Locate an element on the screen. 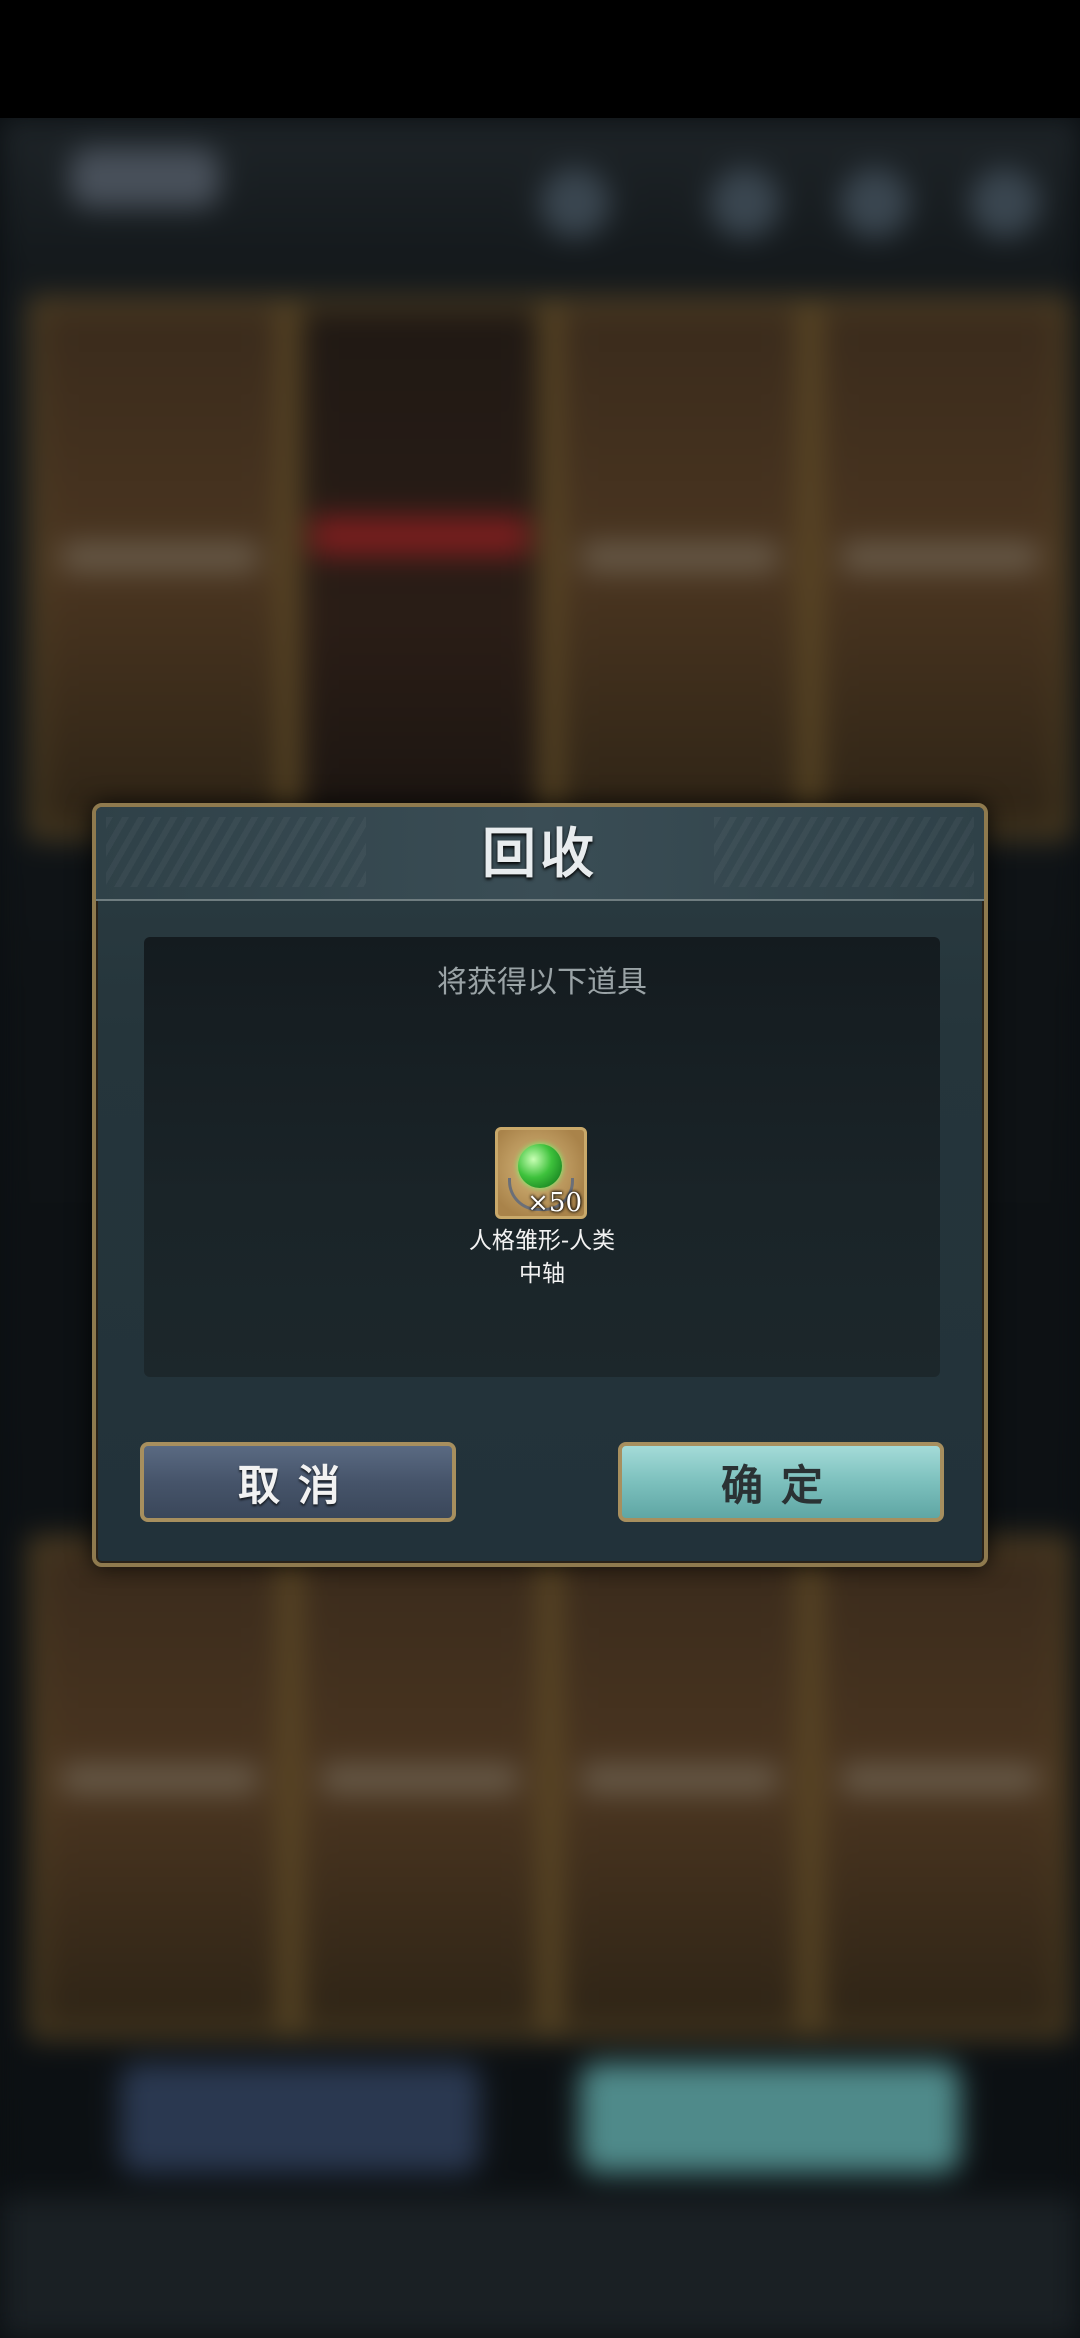 The width and height of the screenshot is (1080, 2338). rewards-panel: 将获得以下道具 ×50 人格雏形-人类中轴 is located at coordinates (542, 1157).